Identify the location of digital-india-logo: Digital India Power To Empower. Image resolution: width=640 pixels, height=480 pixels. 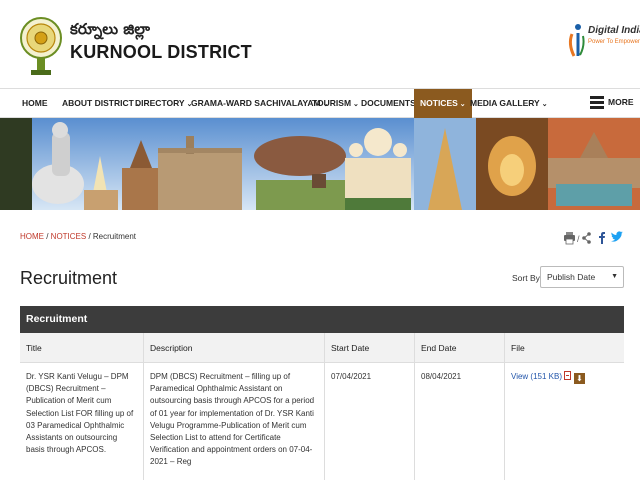
(603, 42).